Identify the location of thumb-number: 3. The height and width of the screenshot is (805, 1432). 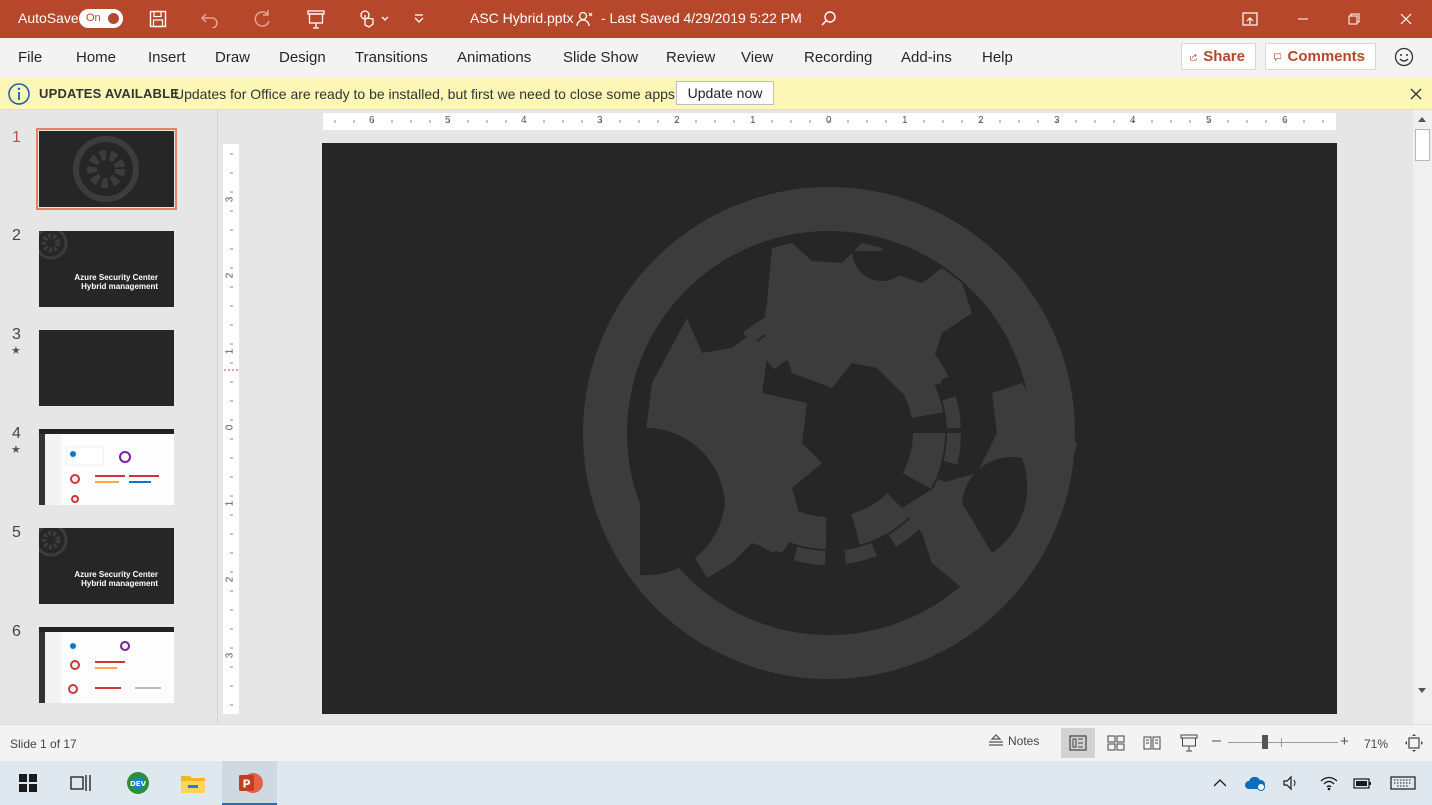
(16, 334).